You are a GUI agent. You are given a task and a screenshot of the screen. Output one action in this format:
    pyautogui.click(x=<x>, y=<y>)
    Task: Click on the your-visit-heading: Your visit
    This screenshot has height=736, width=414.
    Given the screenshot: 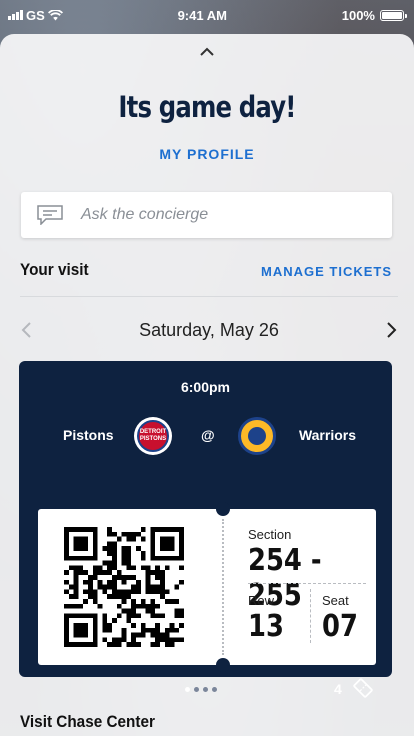 What is the action you would take?
    pyautogui.click(x=54, y=269)
    